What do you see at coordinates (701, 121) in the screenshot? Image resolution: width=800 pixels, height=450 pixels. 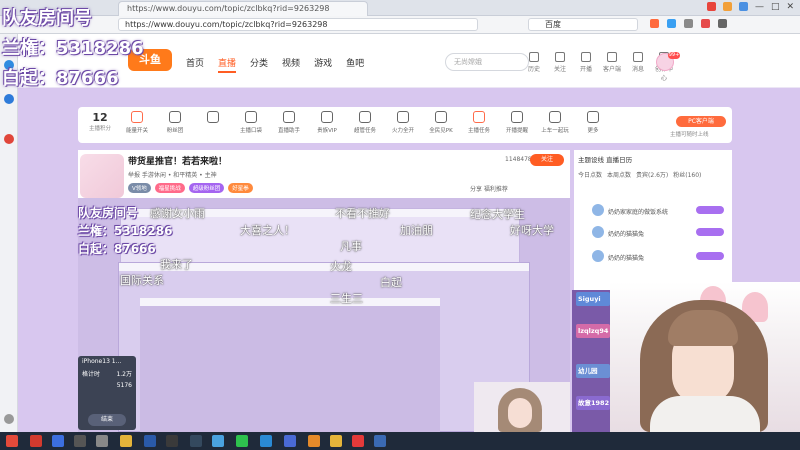 I see `pc-client-button: PC客户端` at bounding box center [701, 121].